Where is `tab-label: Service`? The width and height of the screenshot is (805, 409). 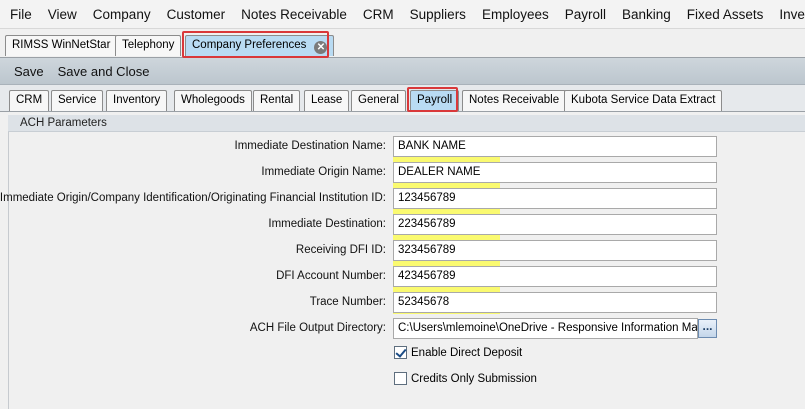
tab-label: Service is located at coordinates (77, 100).